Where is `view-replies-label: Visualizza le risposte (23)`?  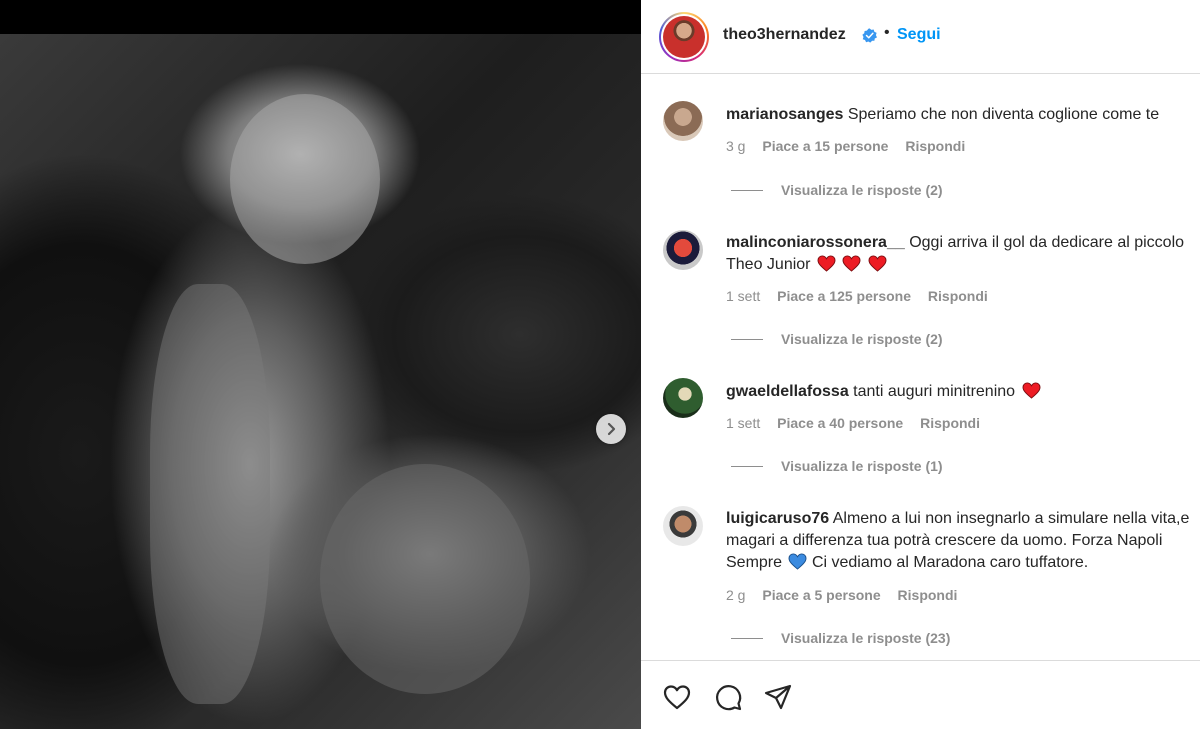
view-replies-label: Visualizza le risposte (23) is located at coordinates (866, 638).